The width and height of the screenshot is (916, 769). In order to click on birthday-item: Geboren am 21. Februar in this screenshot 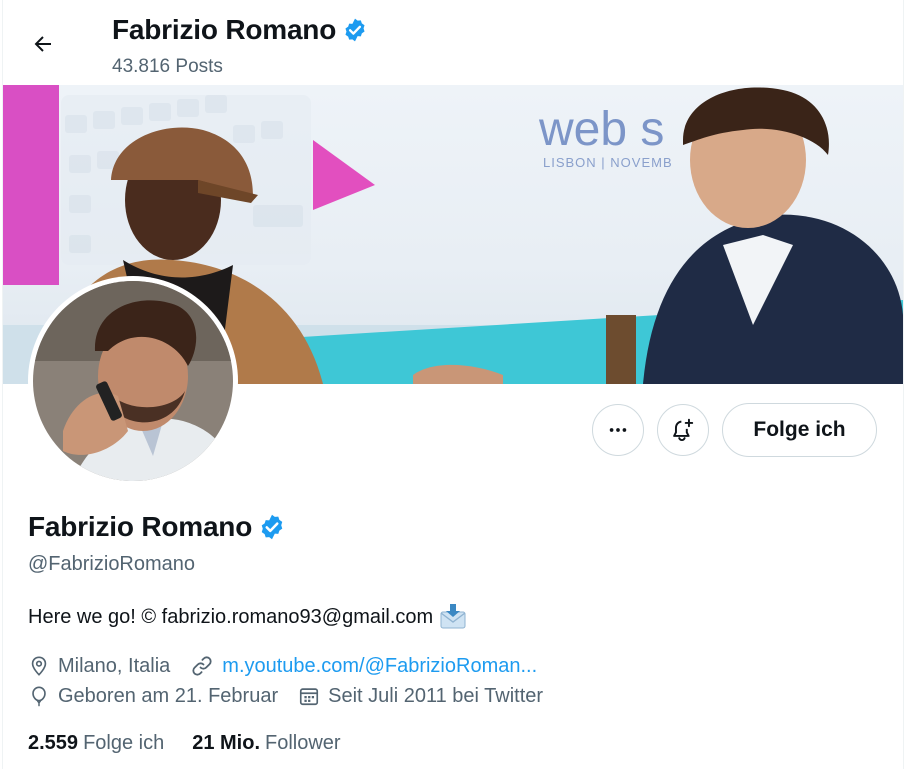, I will do `click(153, 696)`.